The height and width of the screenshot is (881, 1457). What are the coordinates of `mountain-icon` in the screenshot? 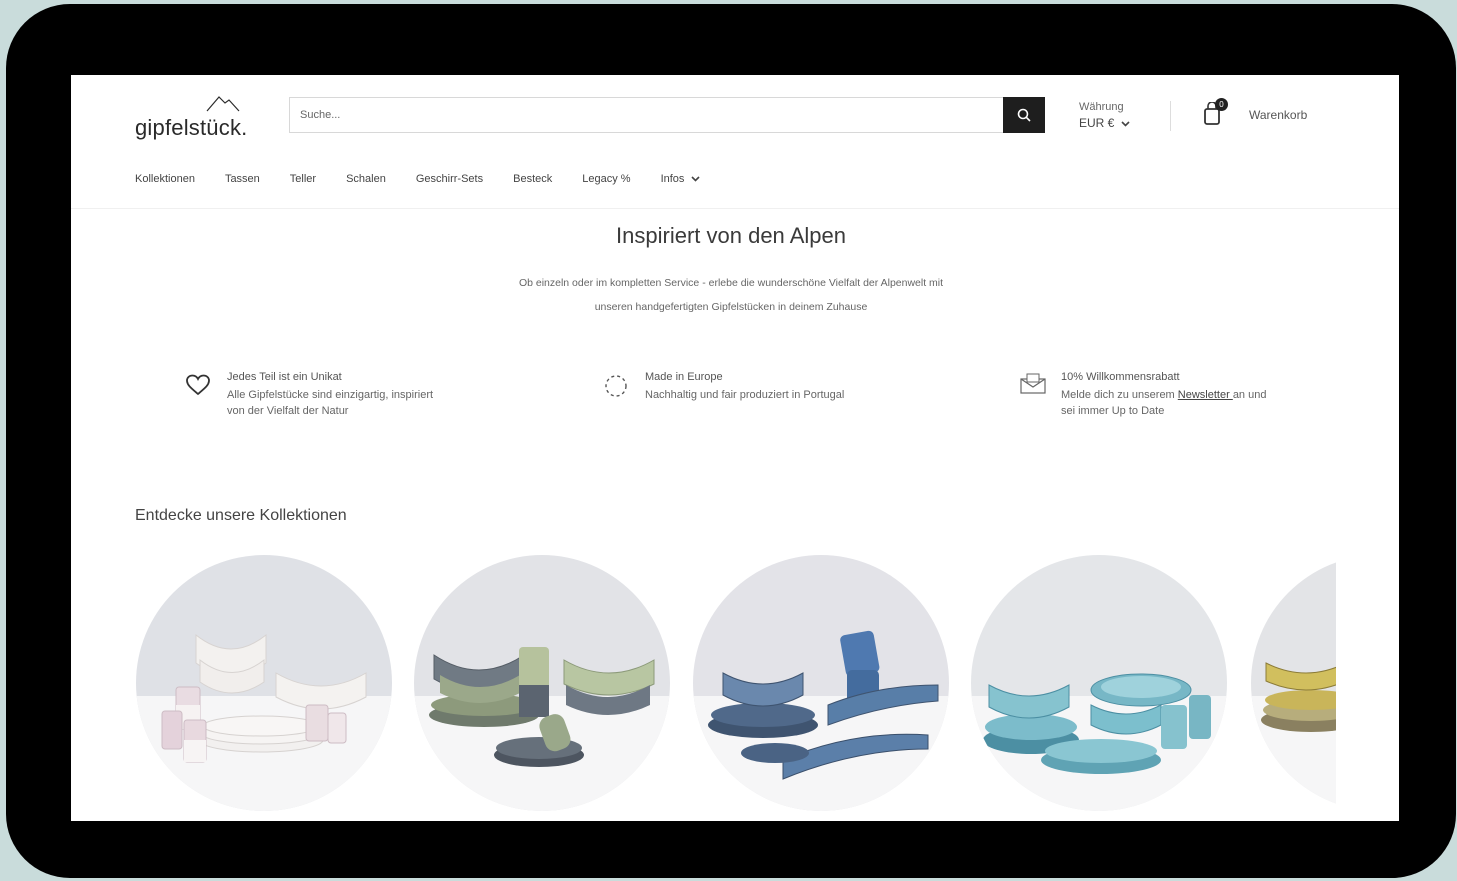 It's located at (223, 104).